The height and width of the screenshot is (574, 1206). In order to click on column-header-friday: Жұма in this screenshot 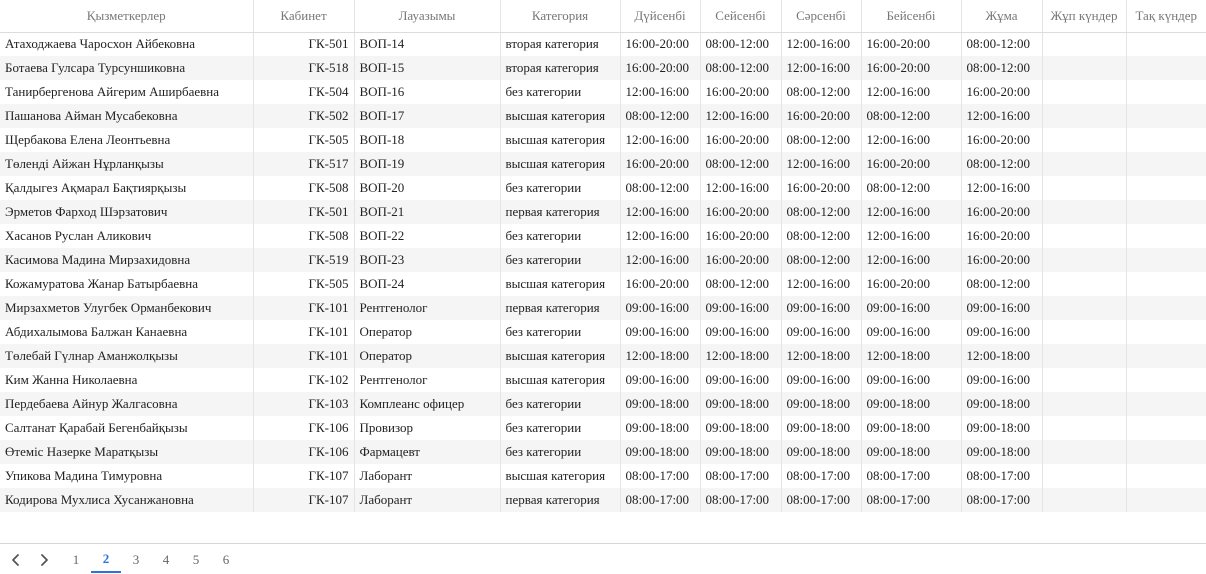, I will do `click(1002, 16)`.